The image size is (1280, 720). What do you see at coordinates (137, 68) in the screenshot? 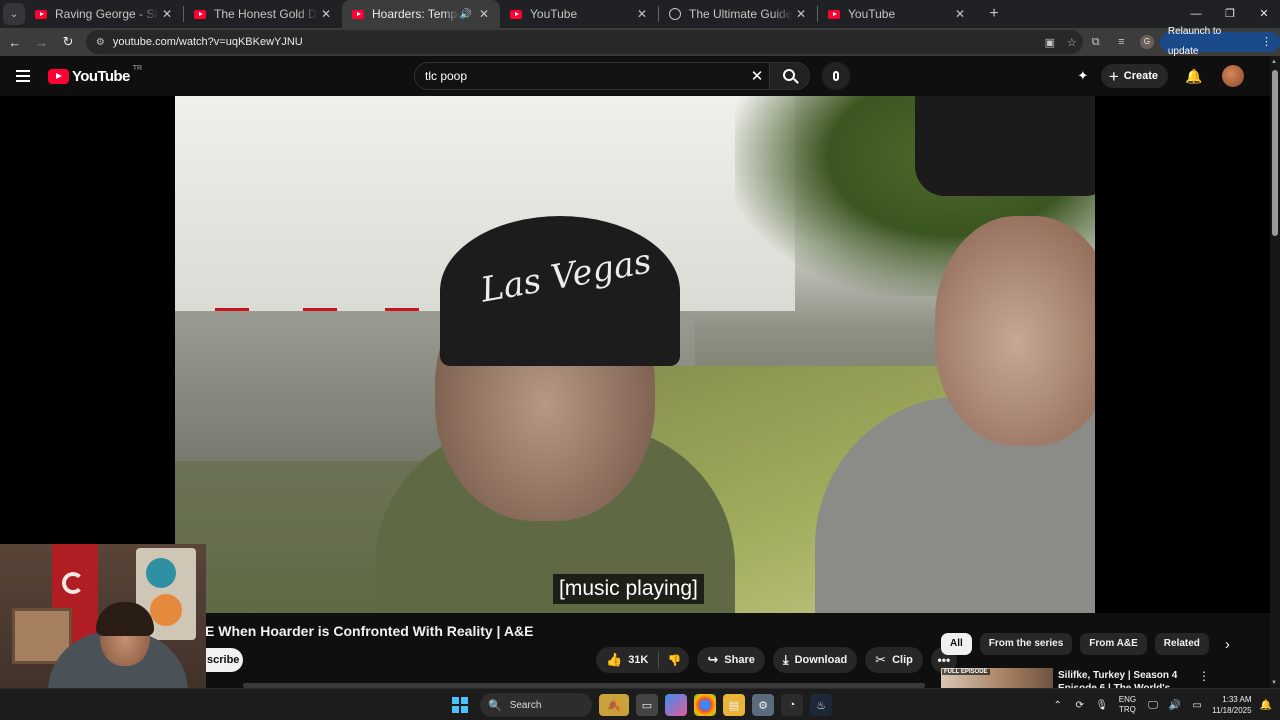
I see `region-code: TR` at bounding box center [137, 68].